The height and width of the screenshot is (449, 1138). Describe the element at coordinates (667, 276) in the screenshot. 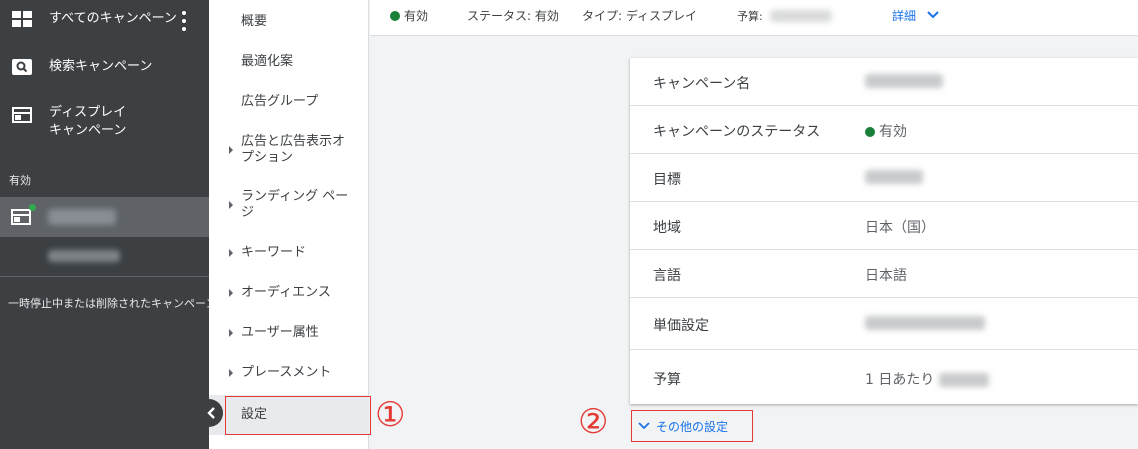

I see `setting-label: 言語` at that location.